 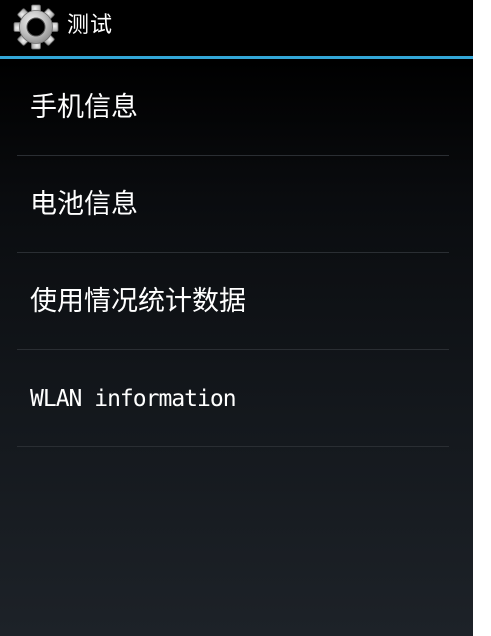 What do you see at coordinates (133, 399) in the screenshot?
I see `list-item-label: WLAN information` at bounding box center [133, 399].